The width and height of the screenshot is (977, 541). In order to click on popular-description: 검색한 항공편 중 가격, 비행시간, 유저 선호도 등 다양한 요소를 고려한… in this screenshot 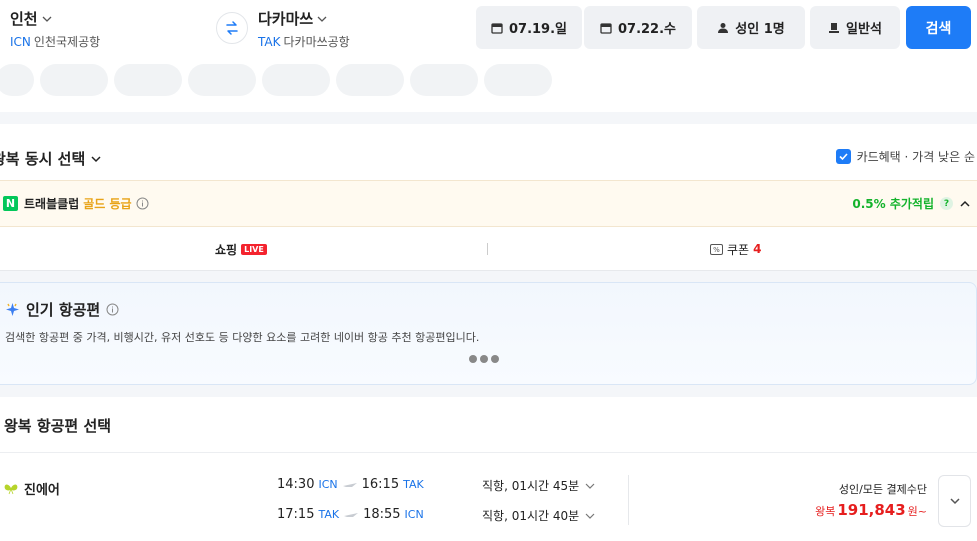, I will do `click(242, 337)`.